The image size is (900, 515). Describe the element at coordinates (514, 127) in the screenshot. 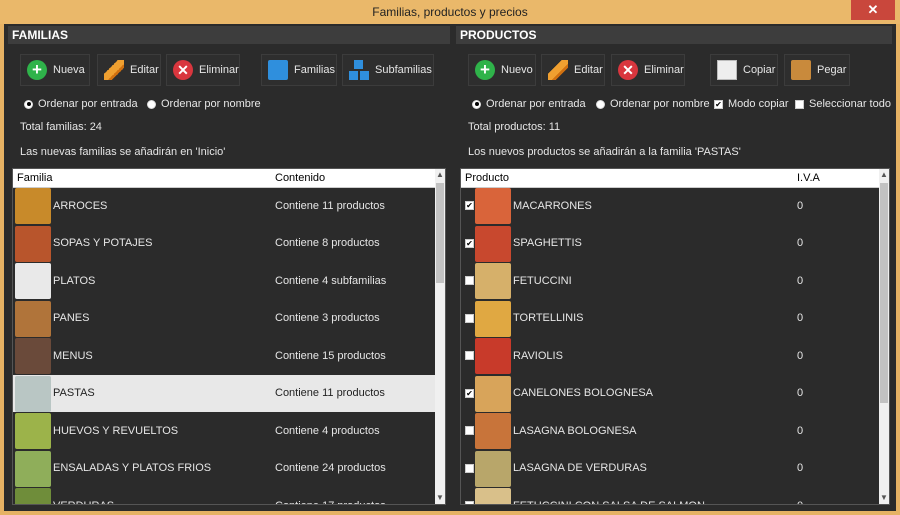

I see `productos-total: Total productos: 11` at that location.